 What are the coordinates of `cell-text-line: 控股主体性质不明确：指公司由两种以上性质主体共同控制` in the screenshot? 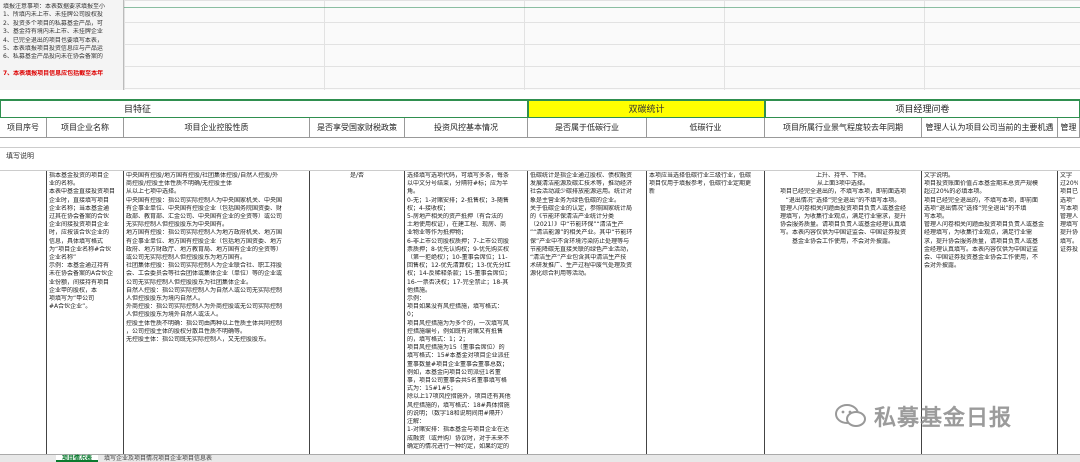 It's located at (204, 323).